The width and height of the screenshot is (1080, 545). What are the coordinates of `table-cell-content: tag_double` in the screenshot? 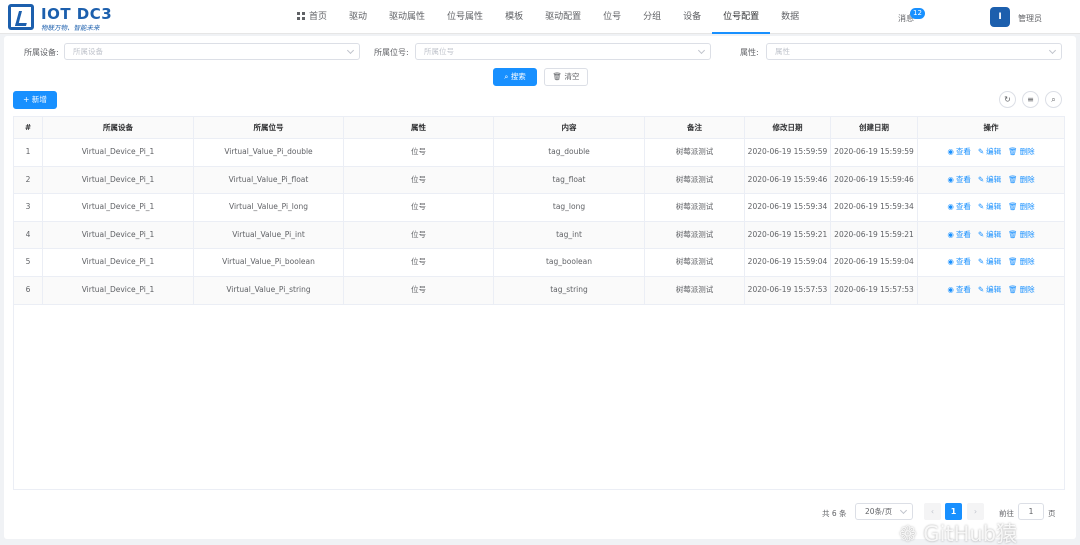 It's located at (569, 152).